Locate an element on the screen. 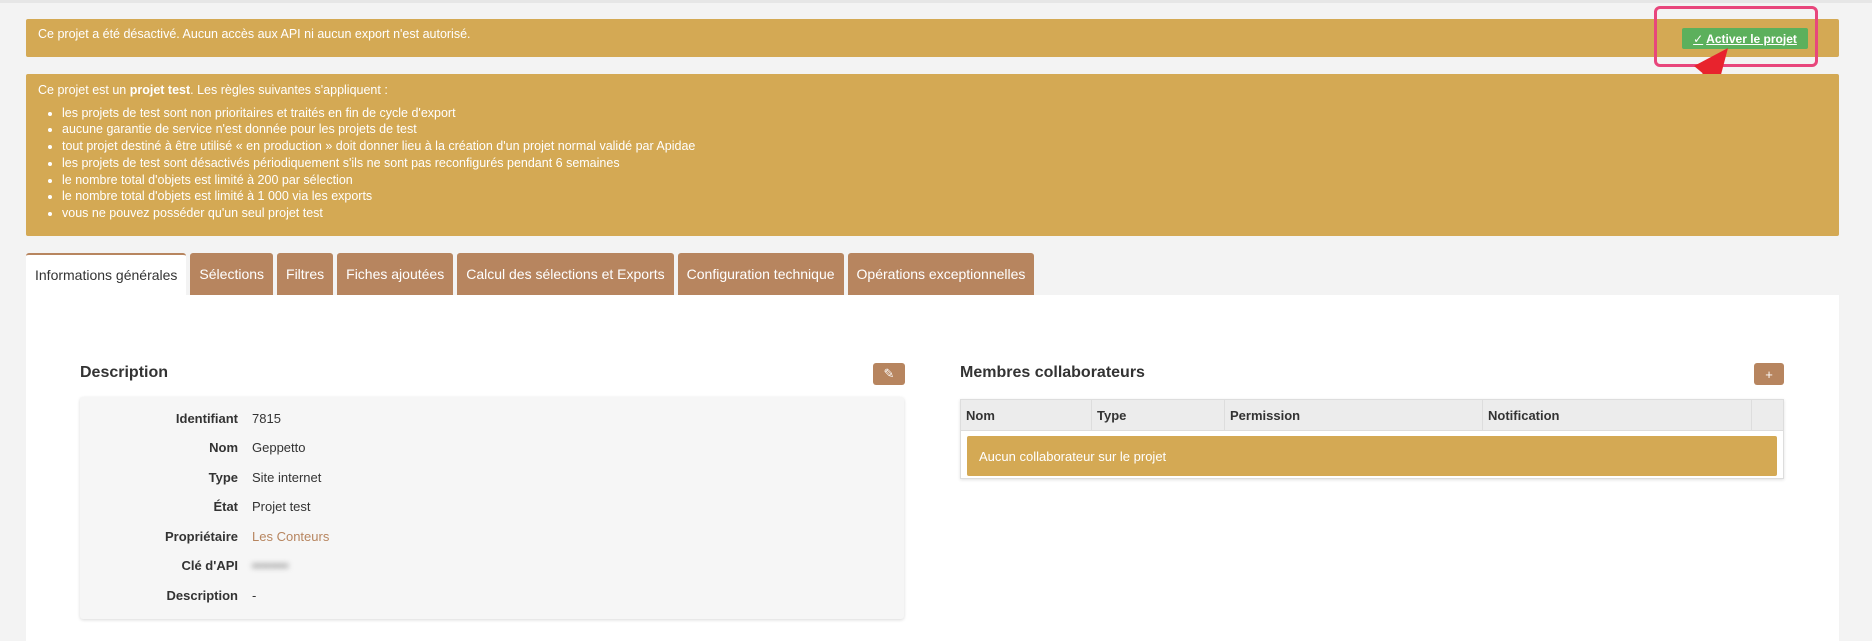  column-header-actions is located at coordinates (1767, 415).